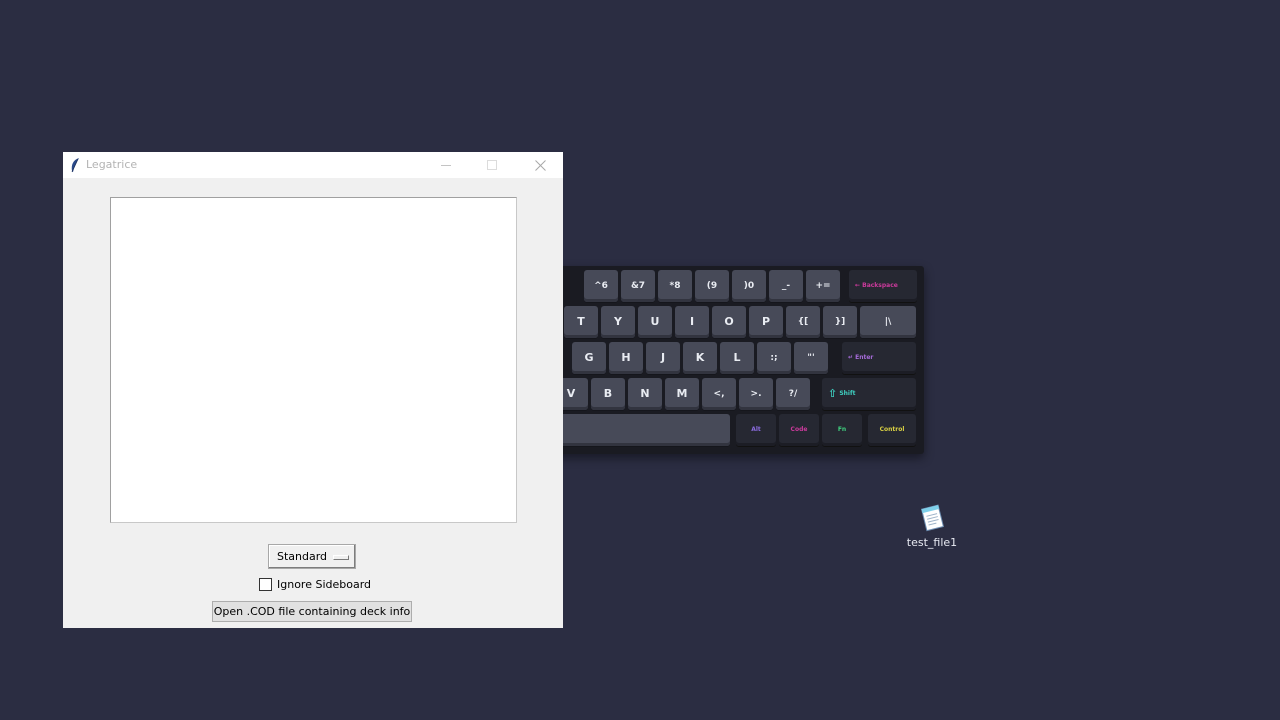 Image resolution: width=1280 pixels, height=720 pixels. I want to click on shift-arrow-icon: ⇧, so click(833, 393).